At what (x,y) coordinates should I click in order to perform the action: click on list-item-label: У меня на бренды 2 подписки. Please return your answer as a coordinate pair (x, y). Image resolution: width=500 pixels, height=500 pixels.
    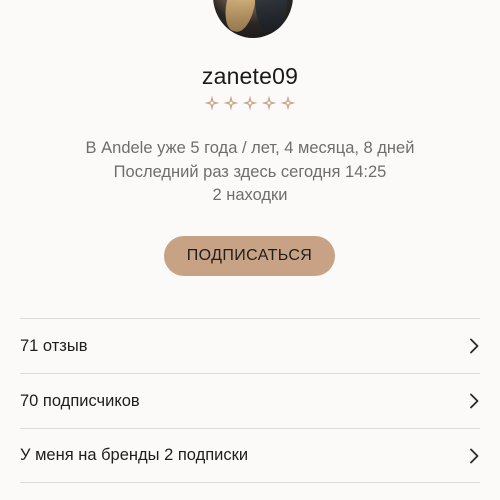
    Looking at the image, I should click on (134, 455).